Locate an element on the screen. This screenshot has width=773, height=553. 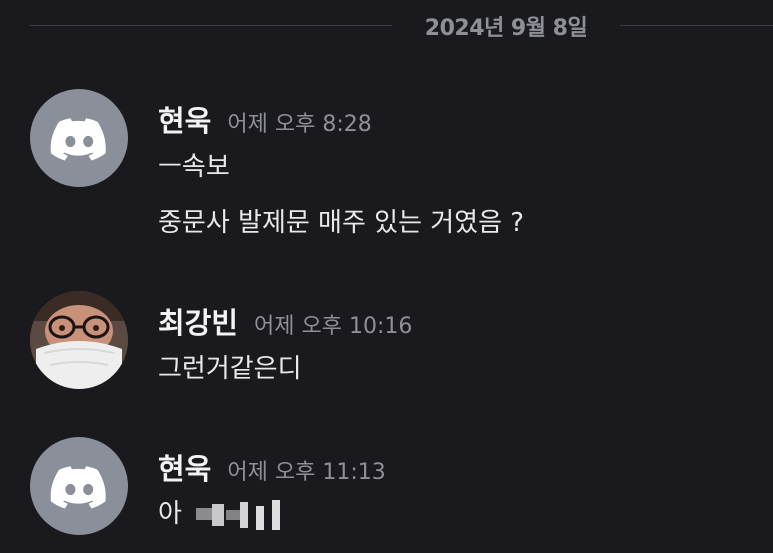
date-divider-label: 2024년 9월 8일 is located at coordinates (506, 28).